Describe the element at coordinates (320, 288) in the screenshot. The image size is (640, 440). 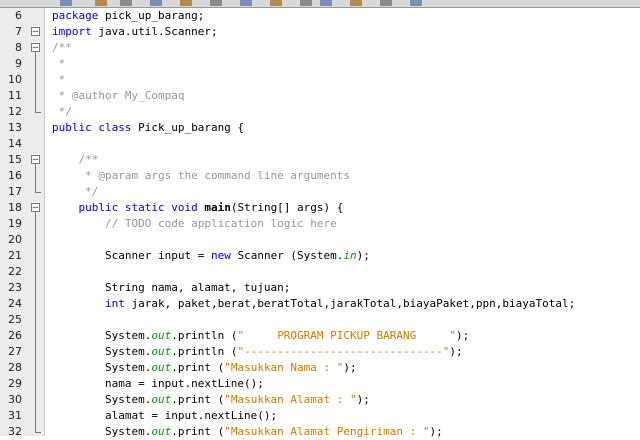
I see `code-line: 23 String nama, alamat, tujuan;` at that location.